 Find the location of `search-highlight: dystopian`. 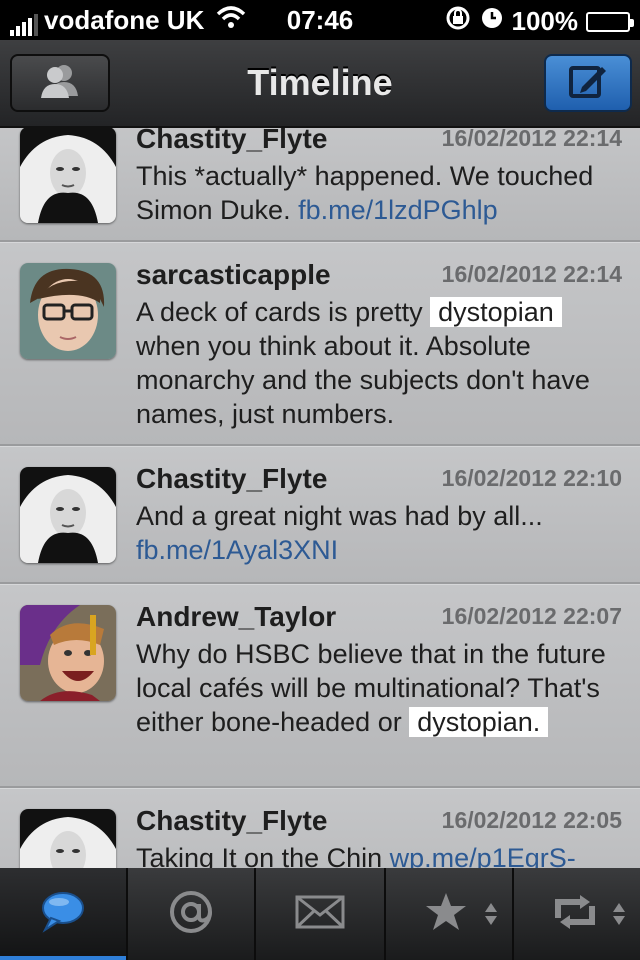

search-highlight: dystopian is located at coordinates (496, 312).